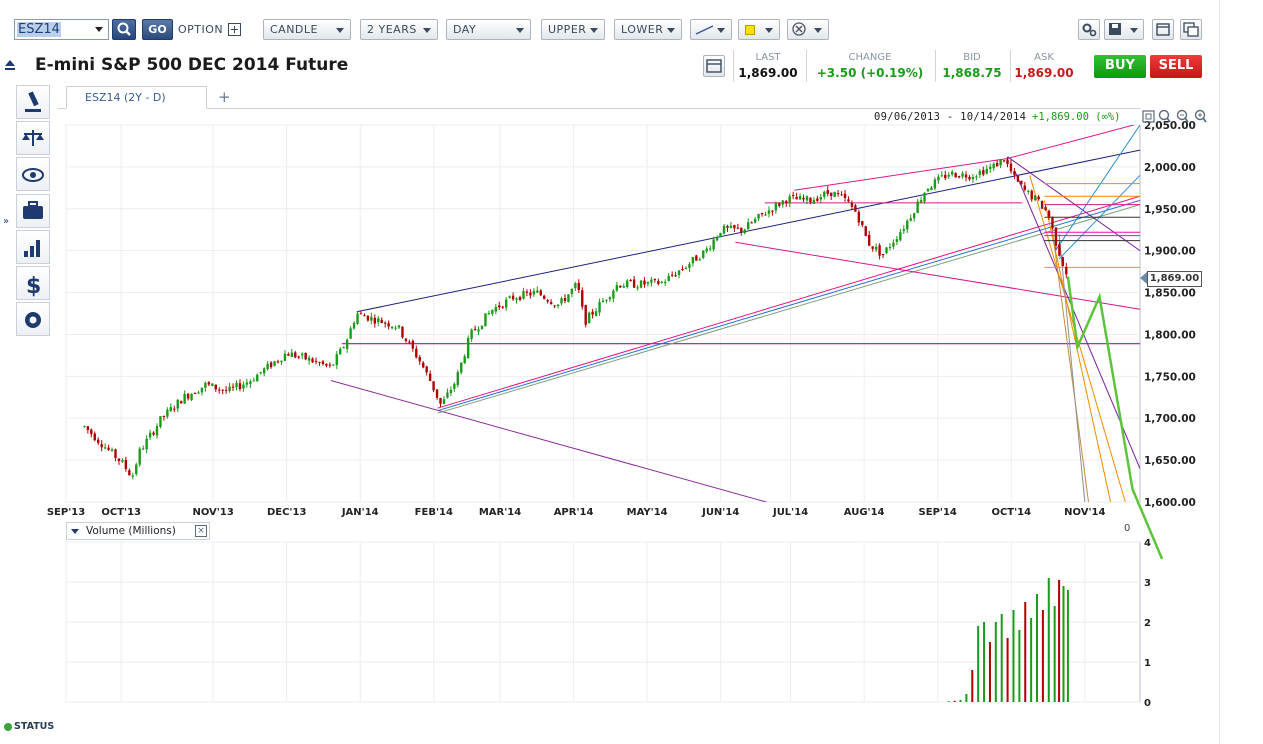 This screenshot has width=1263, height=744. I want to click on symbol-input: ESZ14, so click(61, 29).